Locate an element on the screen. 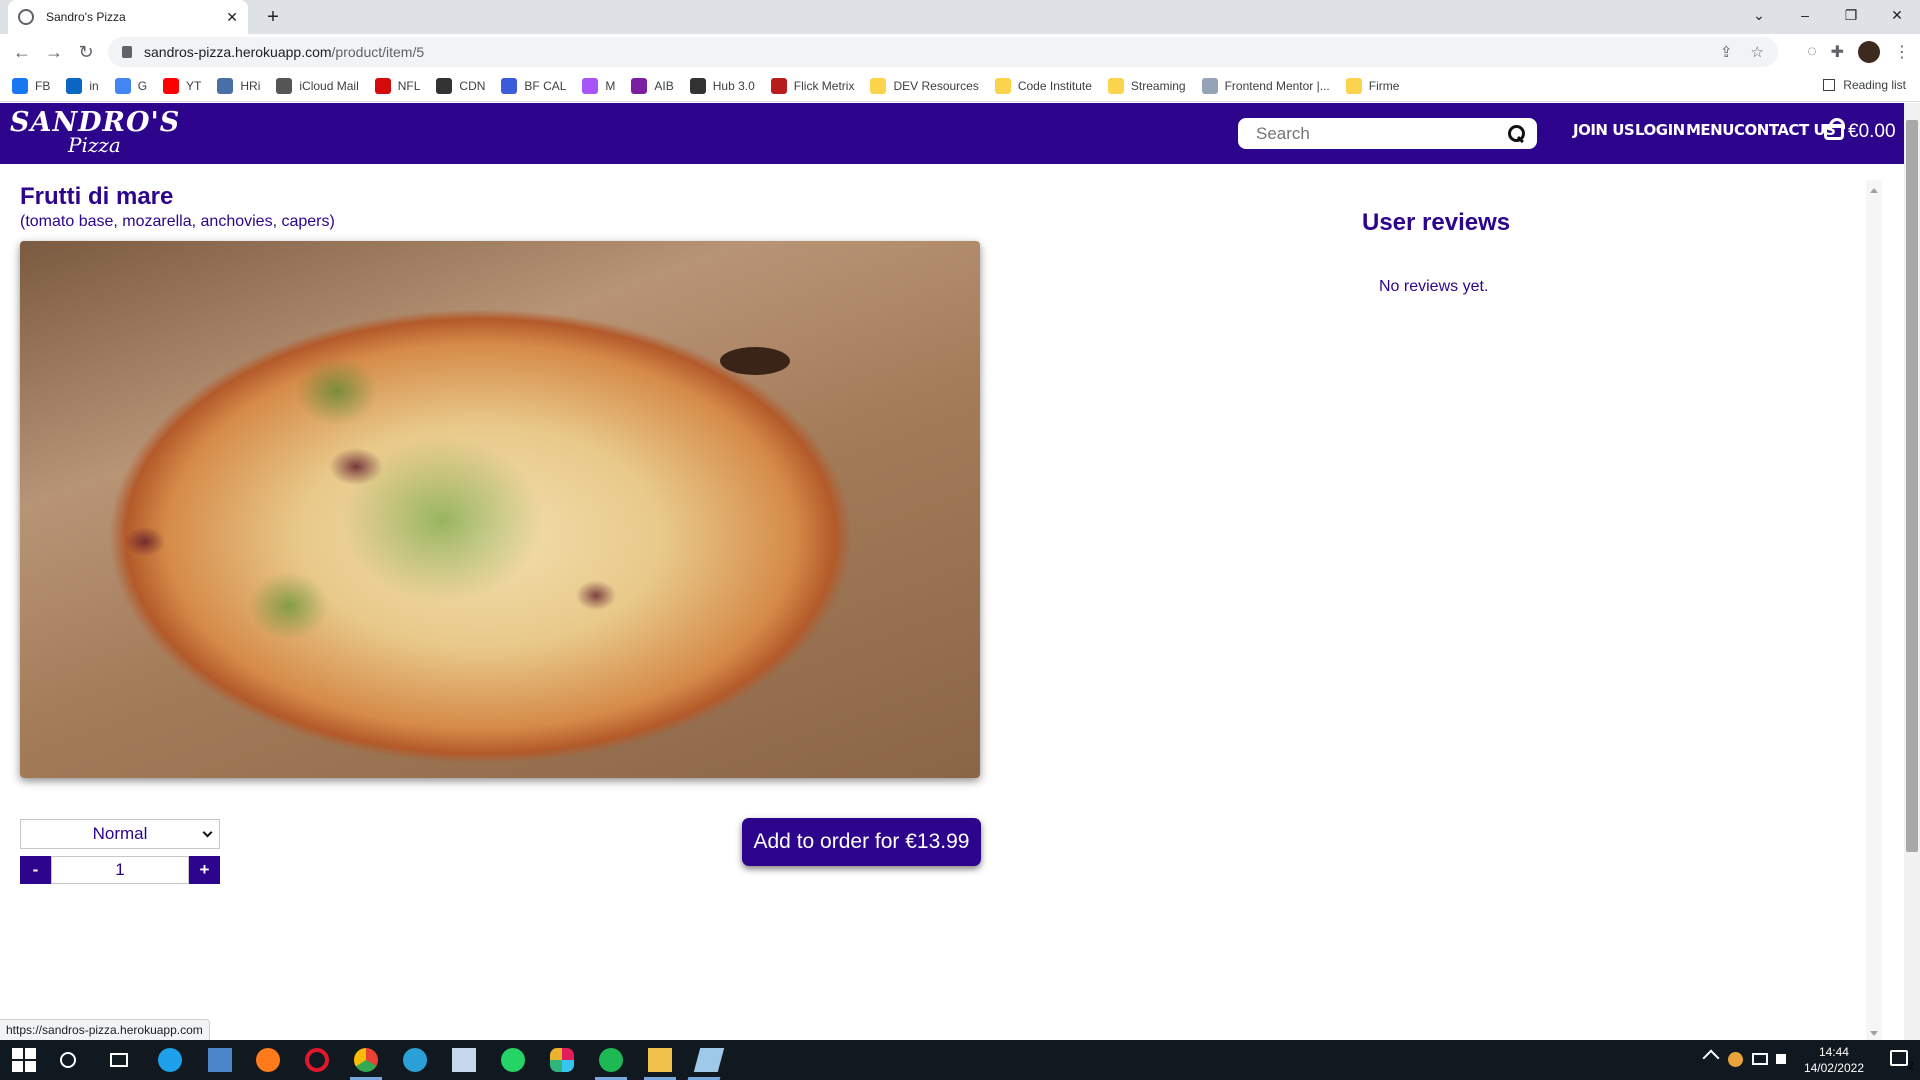  extension-status-icon: ◌ is located at coordinates (1812, 52).